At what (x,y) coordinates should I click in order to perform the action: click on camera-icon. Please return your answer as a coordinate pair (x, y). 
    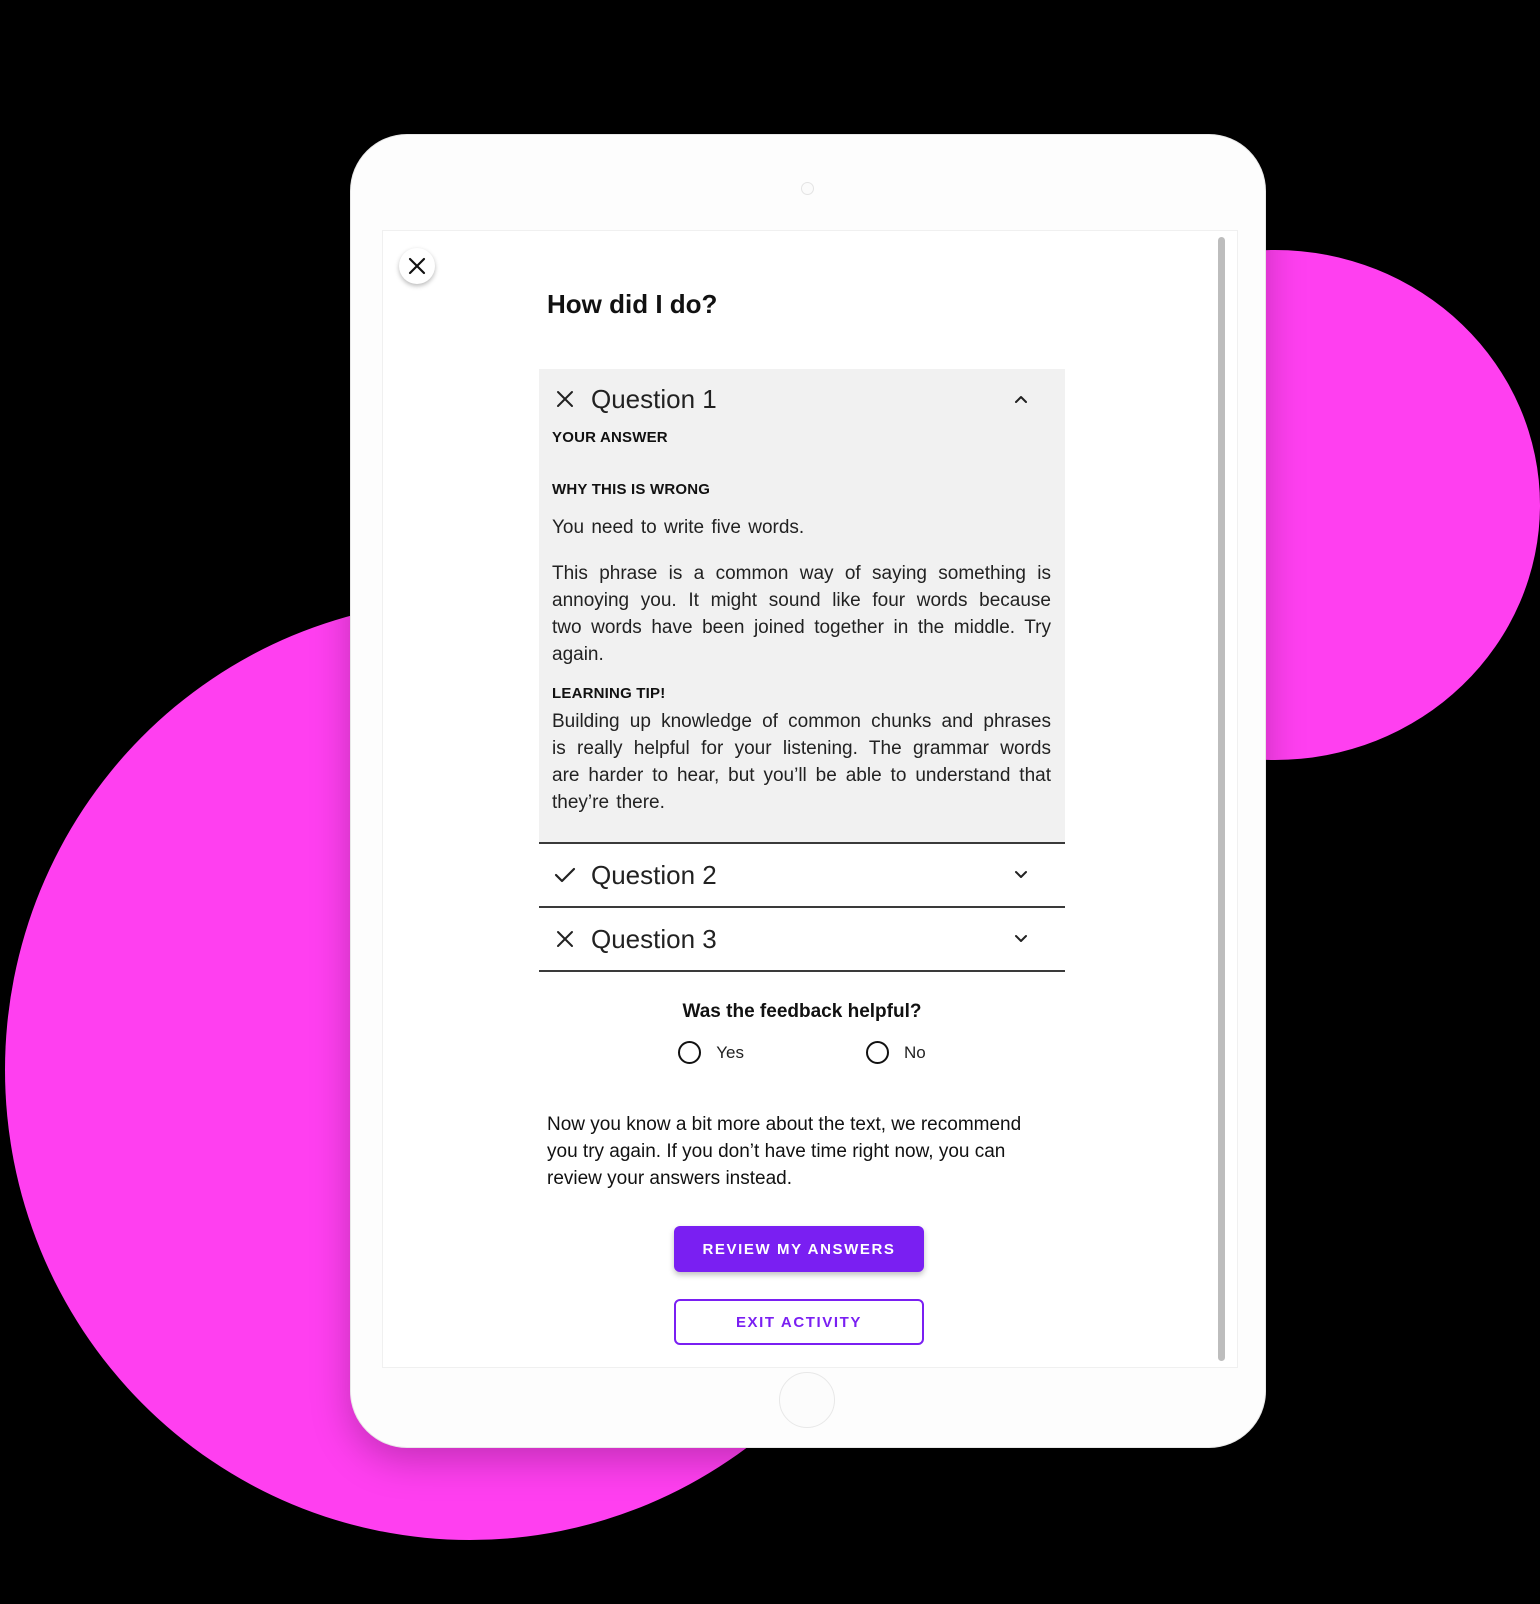
    Looking at the image, I should click on (807, 188).